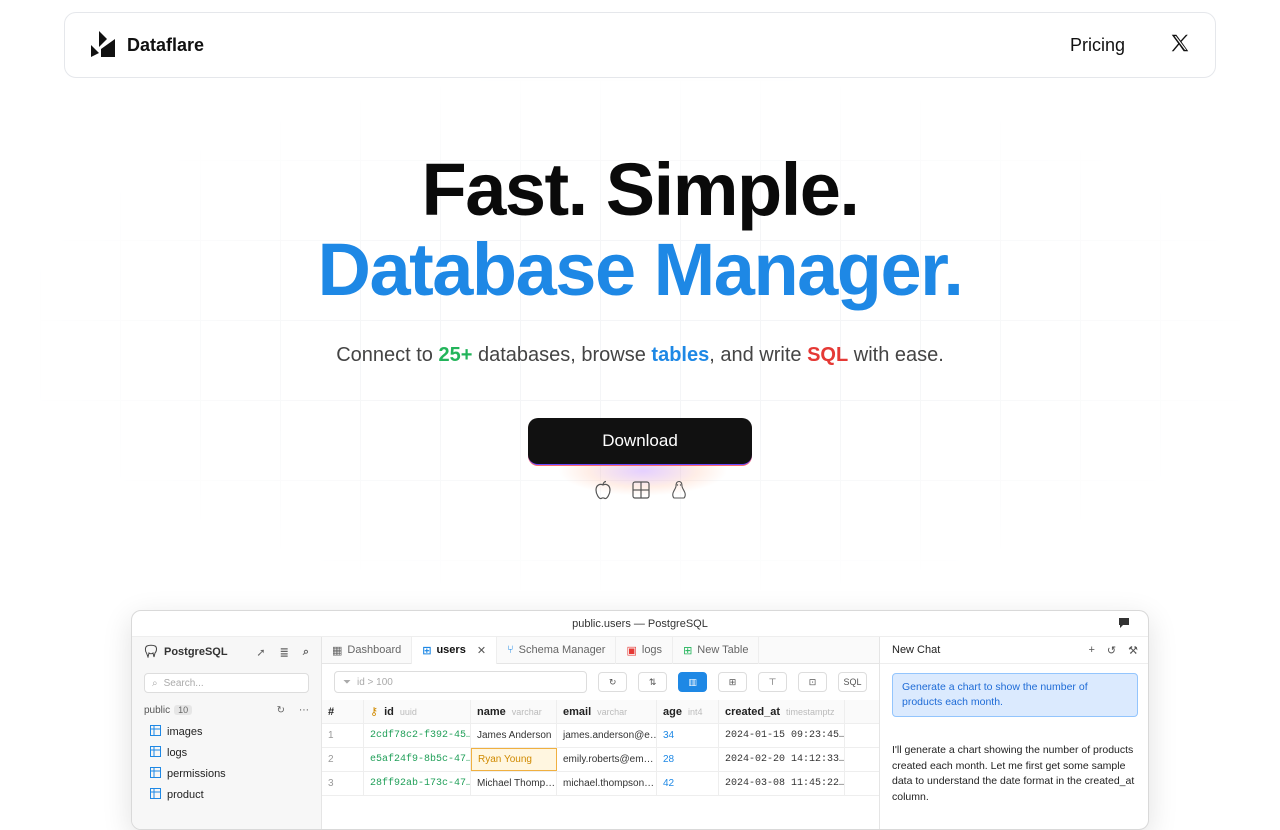  Describe the element at coordinates (1097, 45) in the screenshot. I see `pricing-link: Pricing` at that location.